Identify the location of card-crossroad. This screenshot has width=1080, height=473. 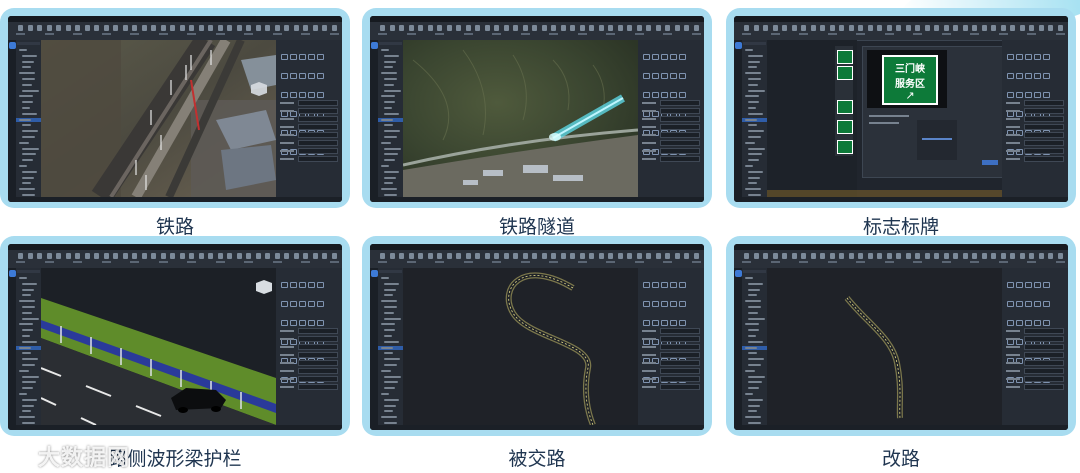
(537, 336).